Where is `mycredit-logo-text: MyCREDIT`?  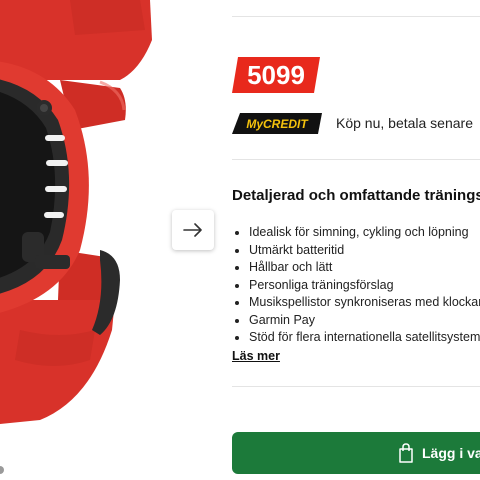
mycredit-logo-text: MyCREDIT is located at coordinates (277, 123).